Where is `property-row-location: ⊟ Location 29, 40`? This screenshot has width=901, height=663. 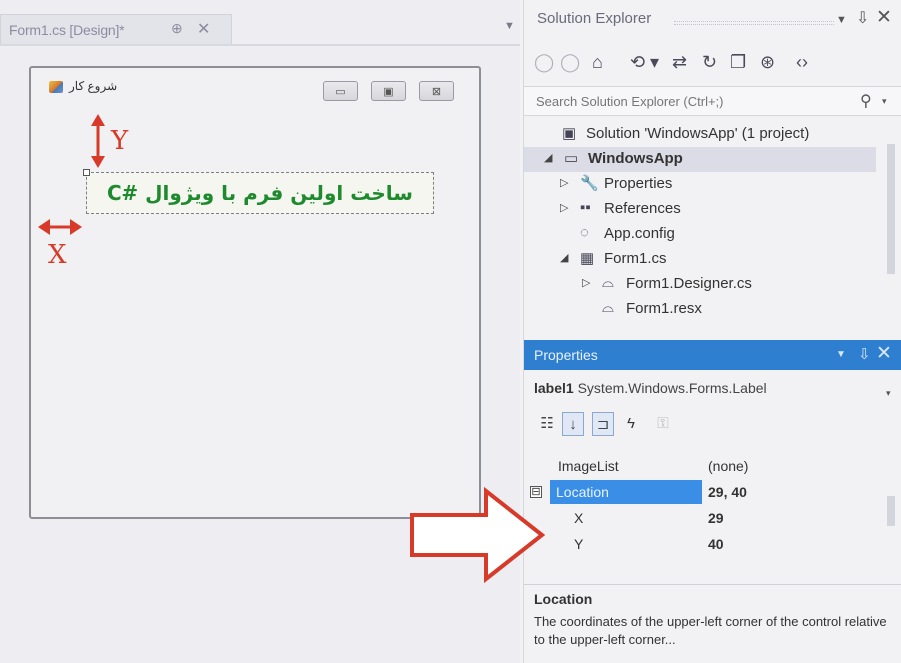
property-row-location: ⊟ Location 29, 40 is located at coordinates (704, 493).